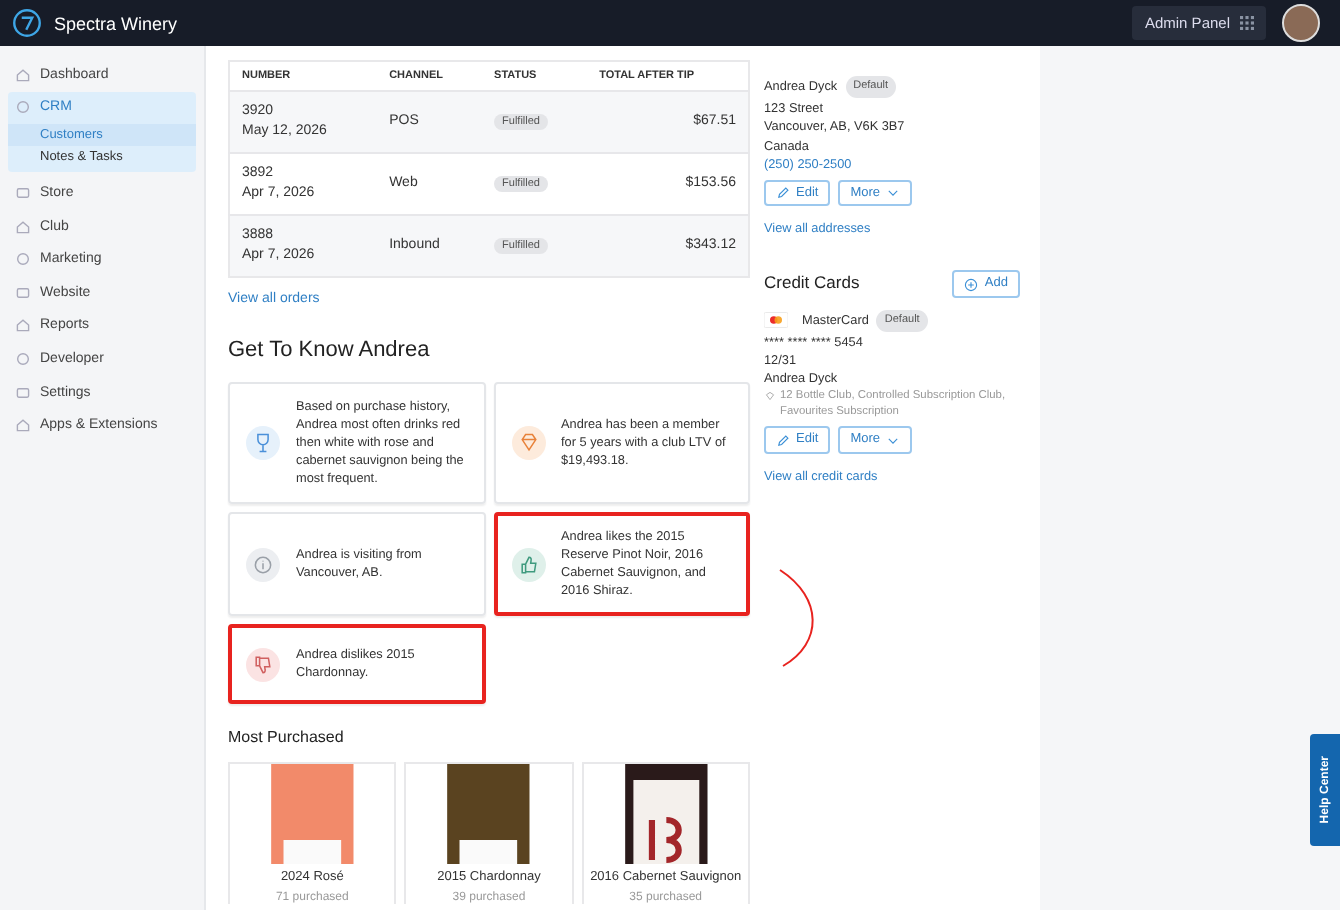 Image resolution: width=1340 pixels, height=910 pixels. What do you see at coordinates (1247, 23) in the screenshot?
I see `grid-icon` at bounding box center [1247, 23].